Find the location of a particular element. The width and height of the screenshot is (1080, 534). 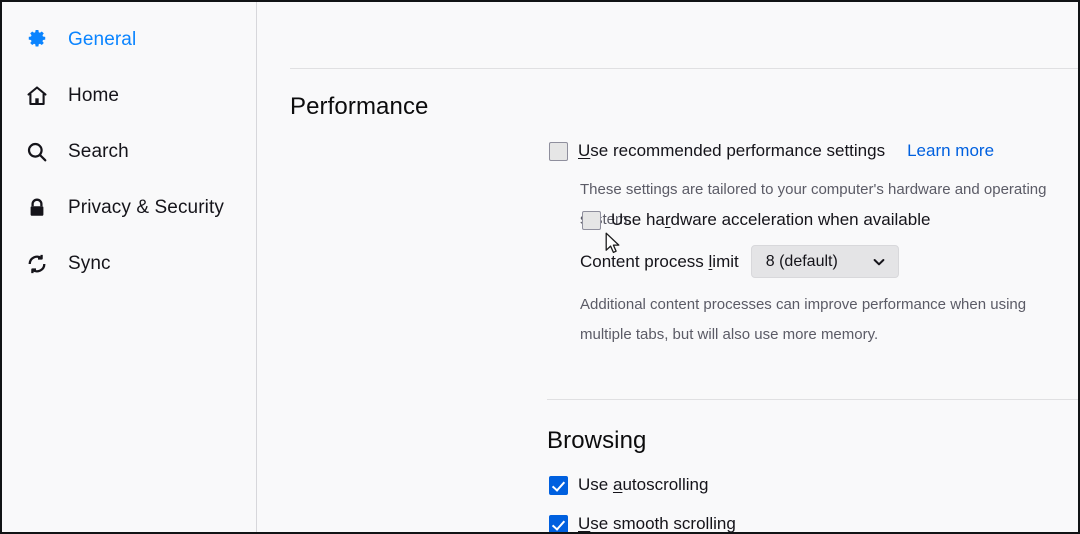

label-prefix: Use ha is located at coordinates (638, 219).